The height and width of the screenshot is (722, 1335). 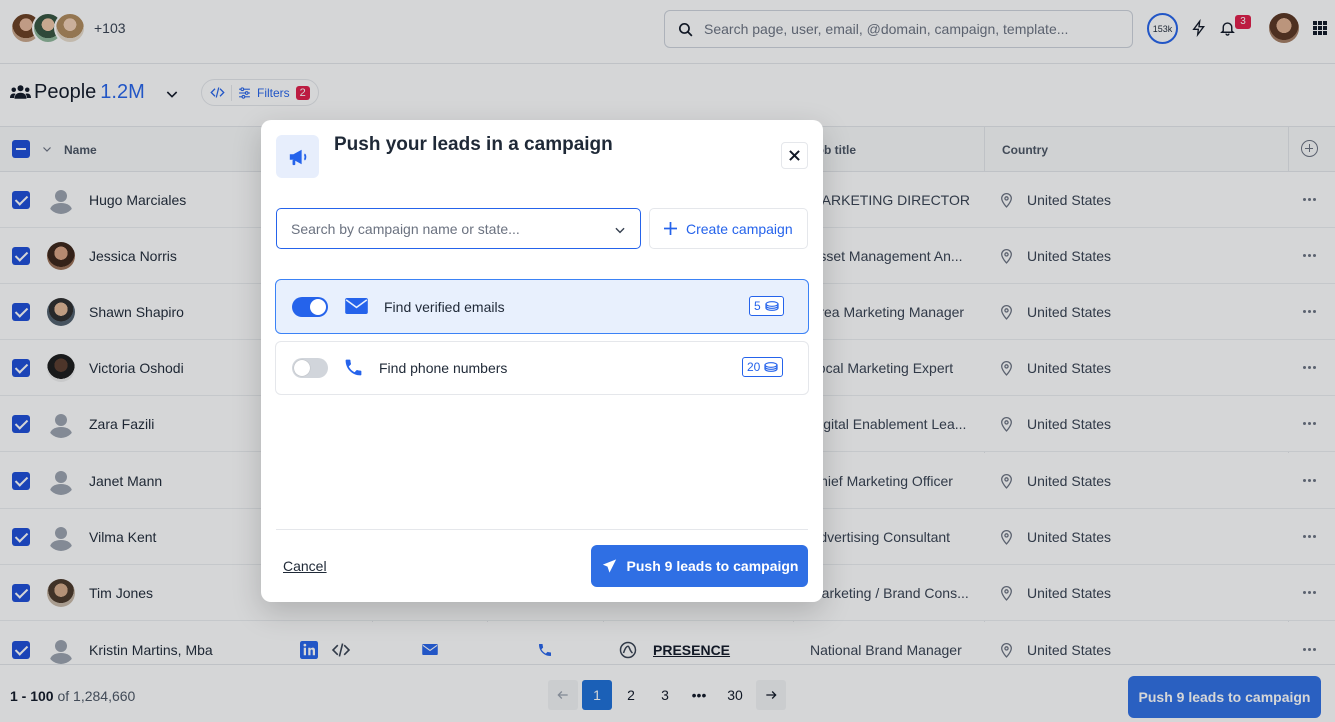 What do you see at coordinates (353, 367) in the screenshot?
I see `phone-icon` at bounding box center [353, 367].